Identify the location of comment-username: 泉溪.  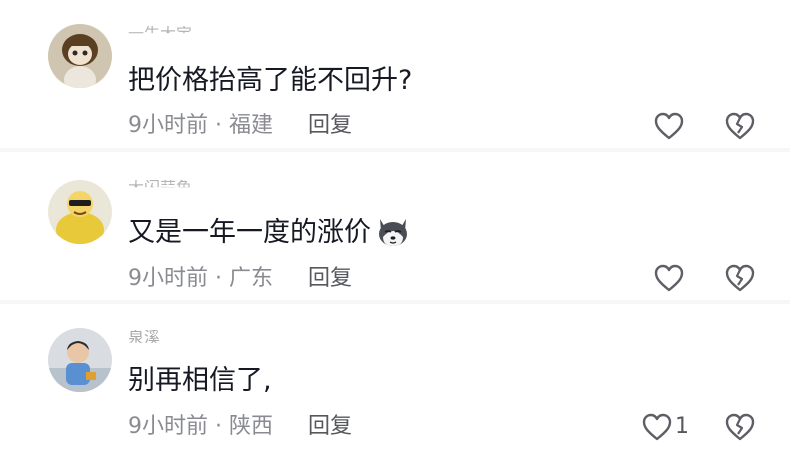
(144, 336).